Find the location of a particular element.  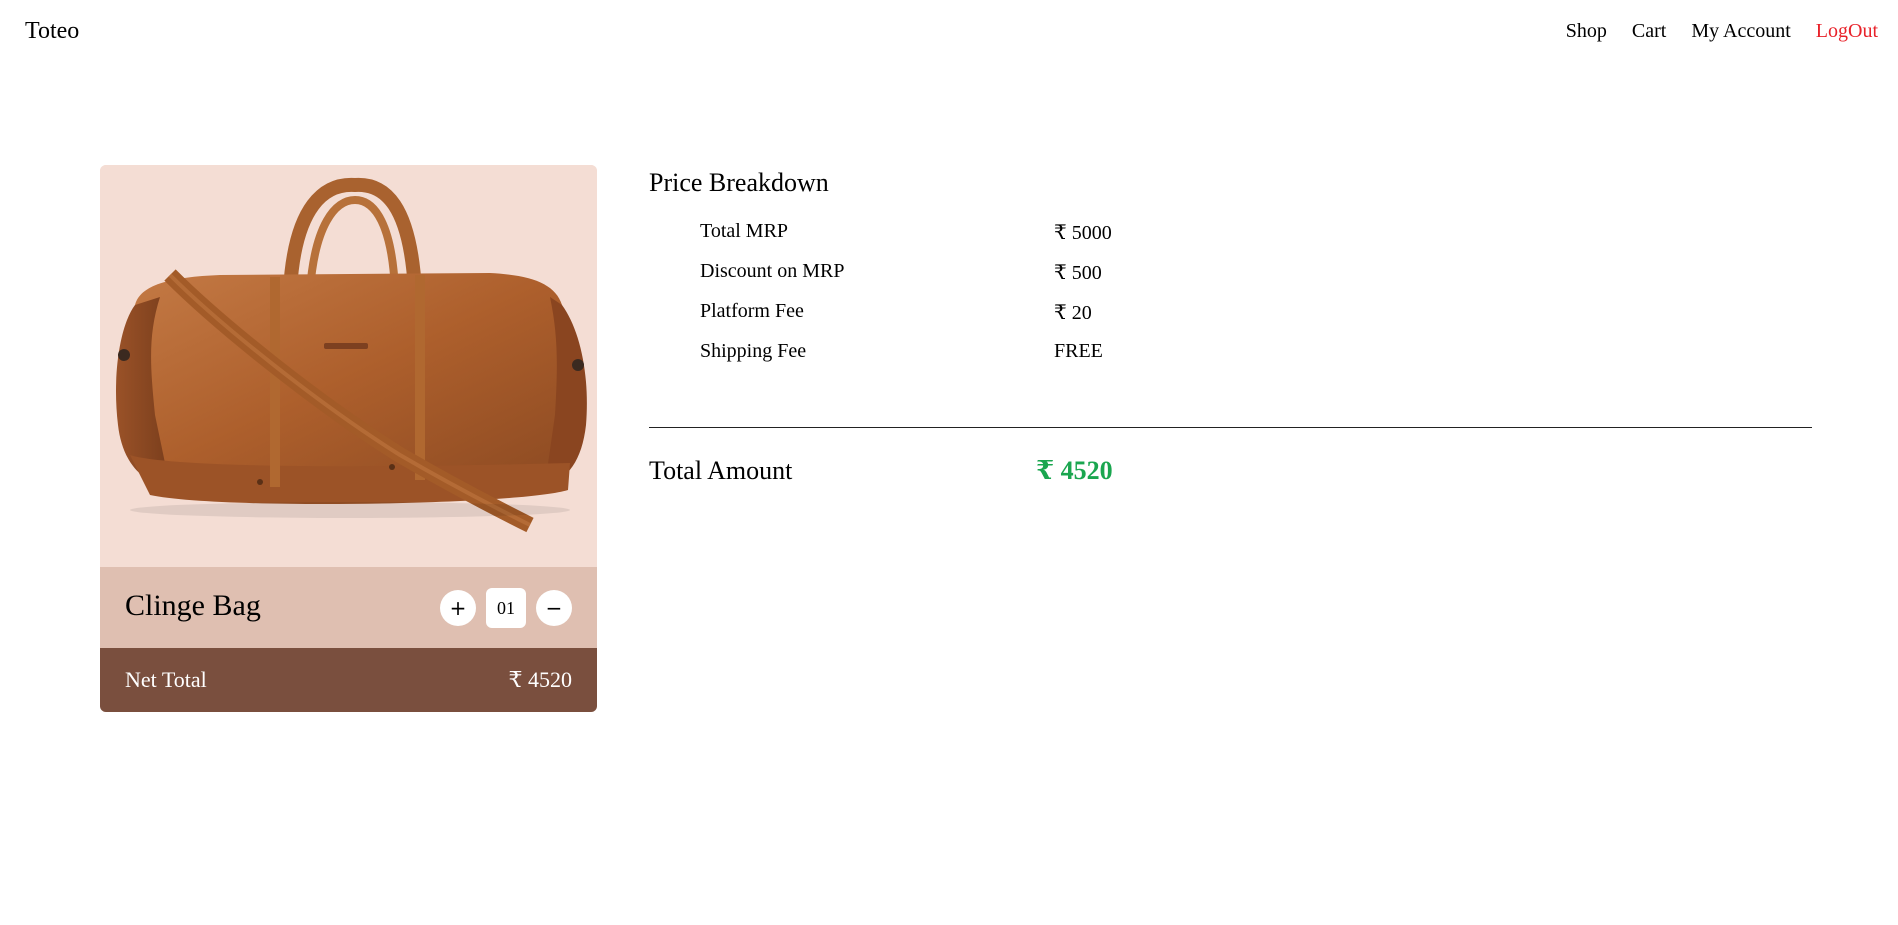

quantity-stepper: + 01 − is located at coordinates (506, 608).